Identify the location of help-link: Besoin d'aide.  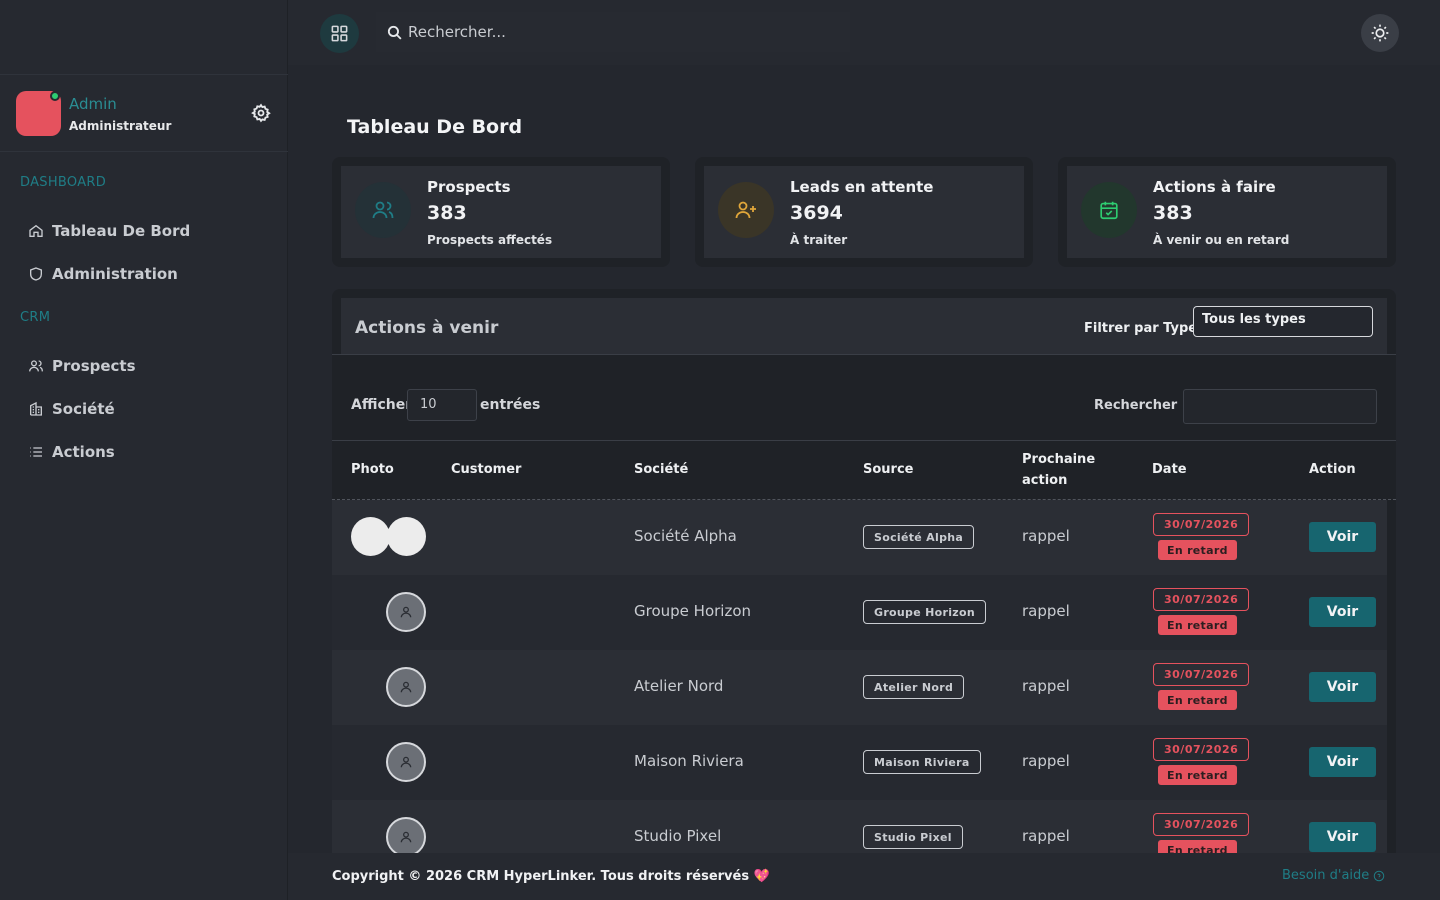
(1333, 875).